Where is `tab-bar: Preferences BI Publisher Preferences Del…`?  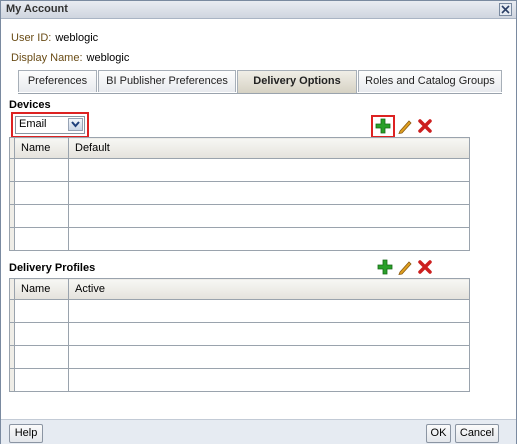
tab-bar: Preferences BI Publisher Preferences Del… is located at coordinates (260, 82).